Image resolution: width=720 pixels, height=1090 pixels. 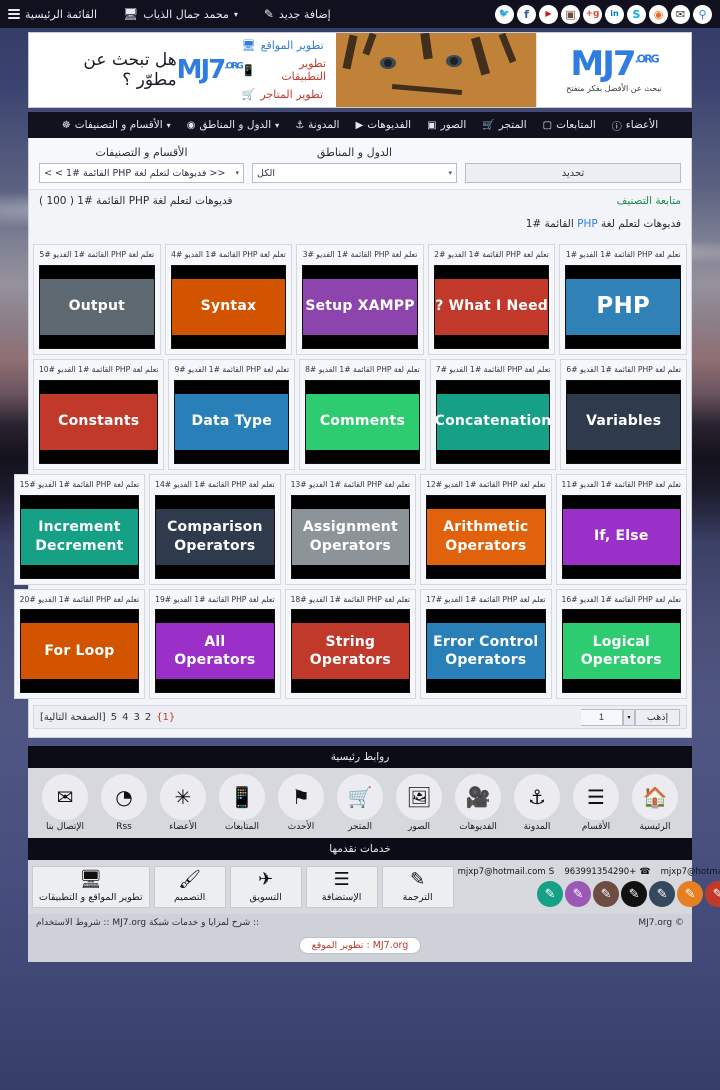 I want to click on footer-link: 📱 المتابعات, so click(x=242, y=803).